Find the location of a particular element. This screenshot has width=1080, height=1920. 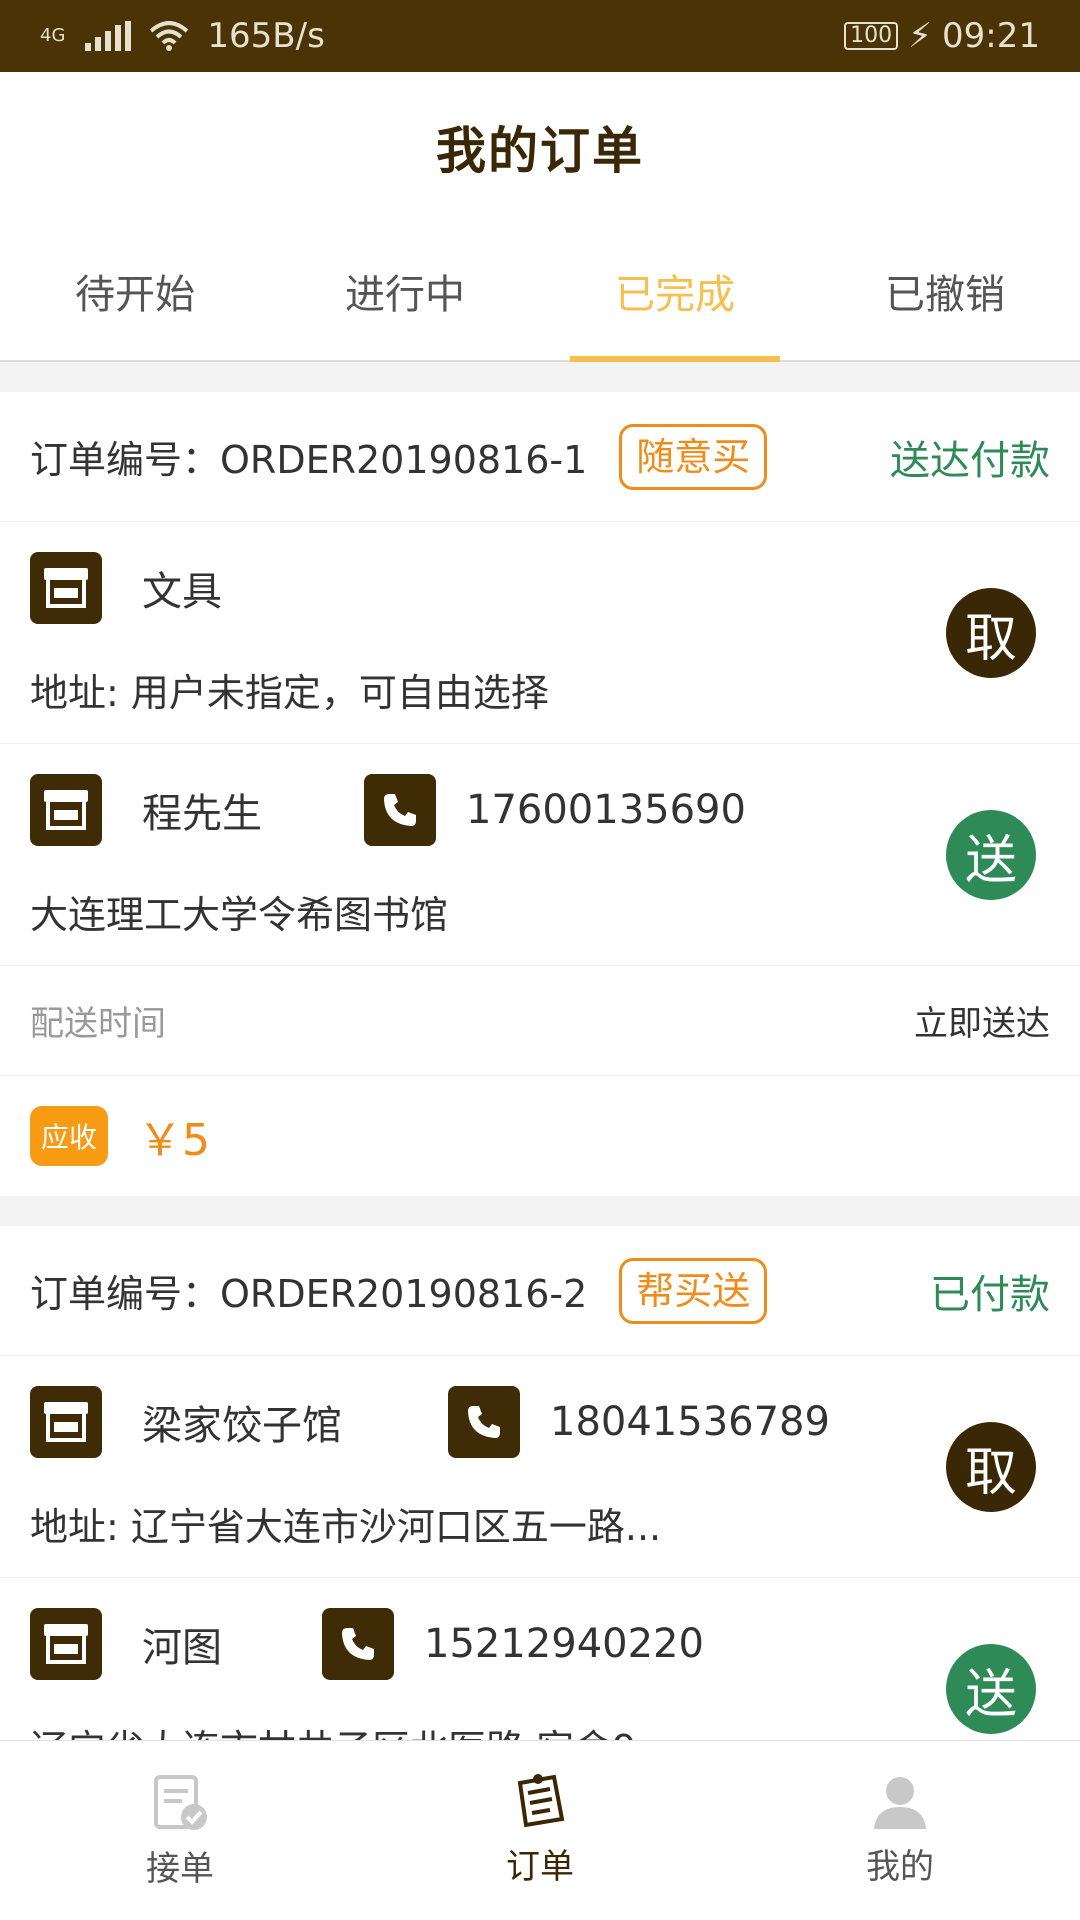

pickup-name: 文具 is located at coordinates (182, 592).